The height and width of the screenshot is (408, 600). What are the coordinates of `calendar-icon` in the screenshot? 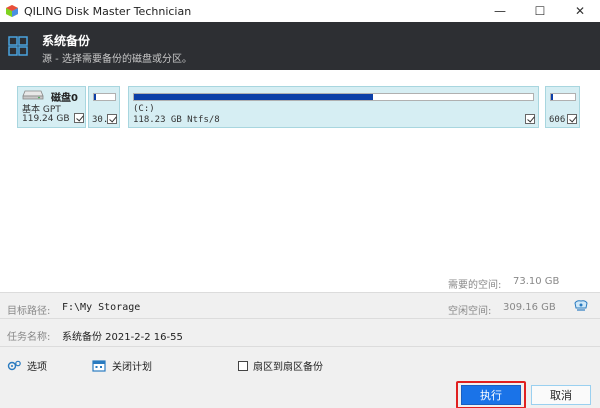 It's located at (99, 366).